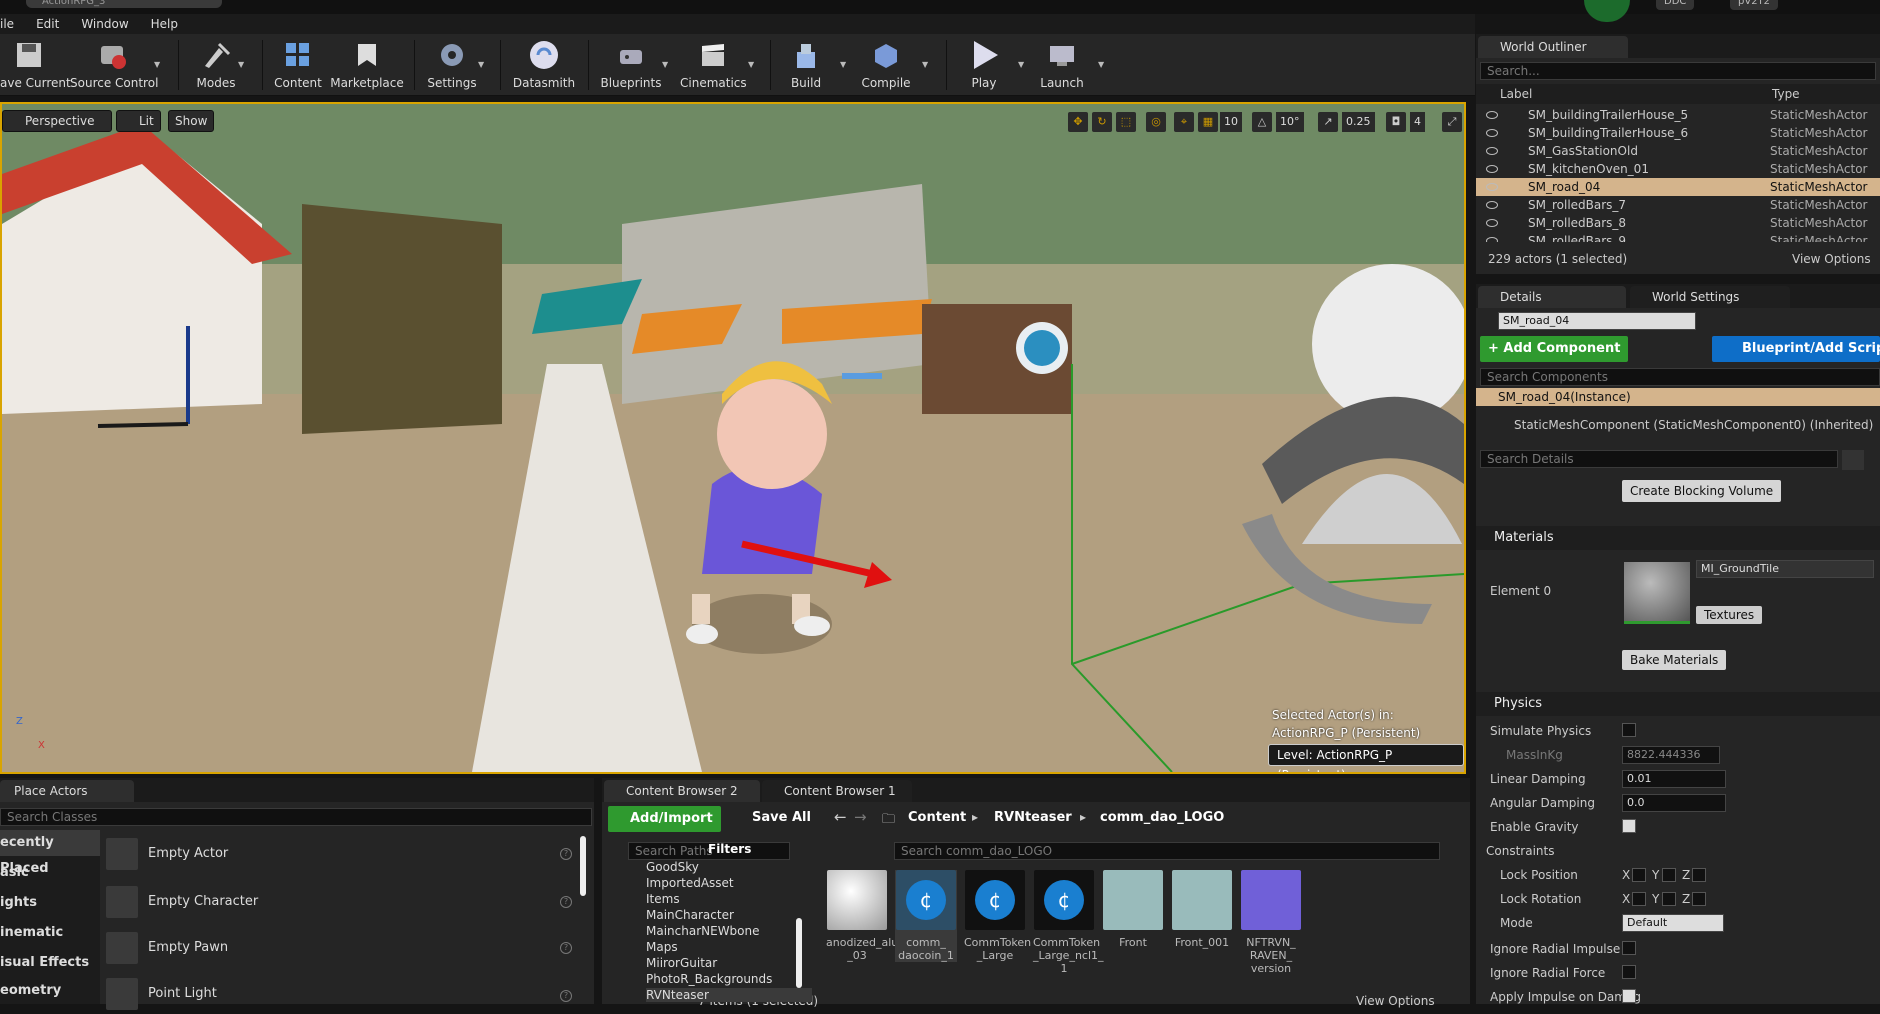 The image size is (1880, 1014). What do you see at coordinates (1853, 460) in the screenshot?
I see `property-matrix-icon` at bounding box center [1853, 460].